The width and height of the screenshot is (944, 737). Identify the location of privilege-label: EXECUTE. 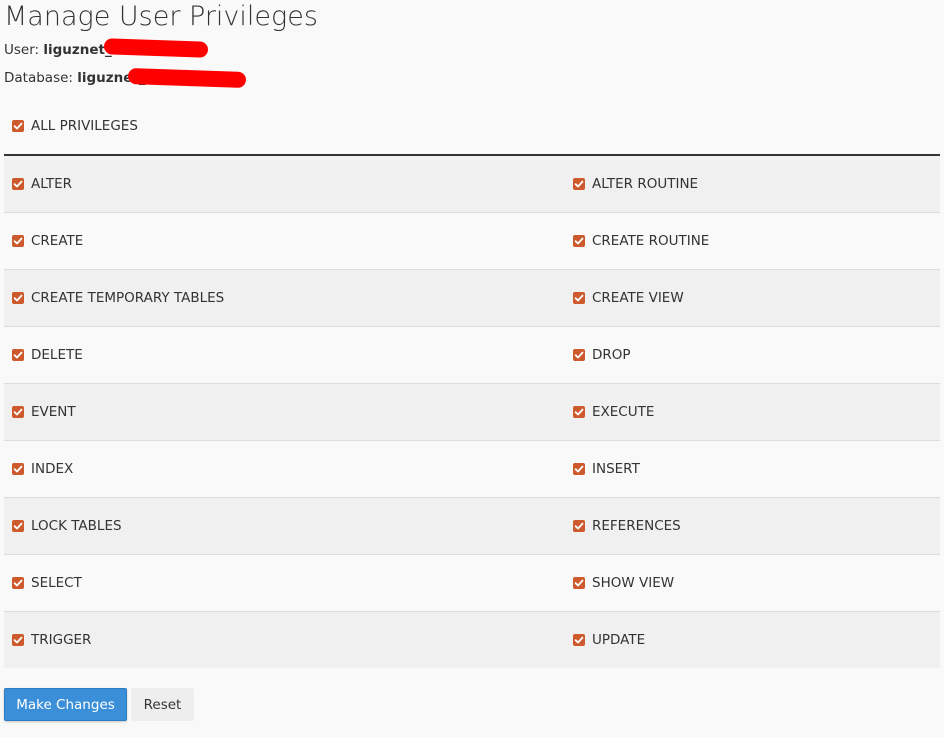
(623, 412).